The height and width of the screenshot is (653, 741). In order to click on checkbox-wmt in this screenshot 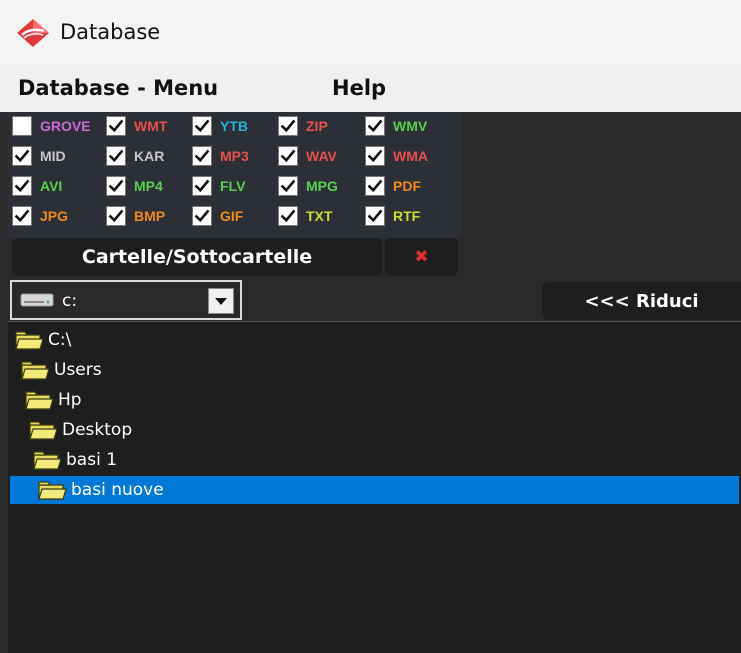, I will do `click(116, 126)`.